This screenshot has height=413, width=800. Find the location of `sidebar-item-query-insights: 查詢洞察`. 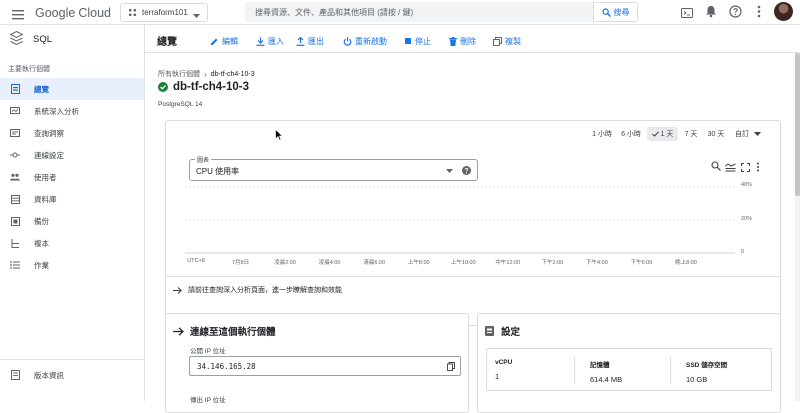

sidebar-item-query-insights: 查詢洞察 is located at coordinates (72, 133).